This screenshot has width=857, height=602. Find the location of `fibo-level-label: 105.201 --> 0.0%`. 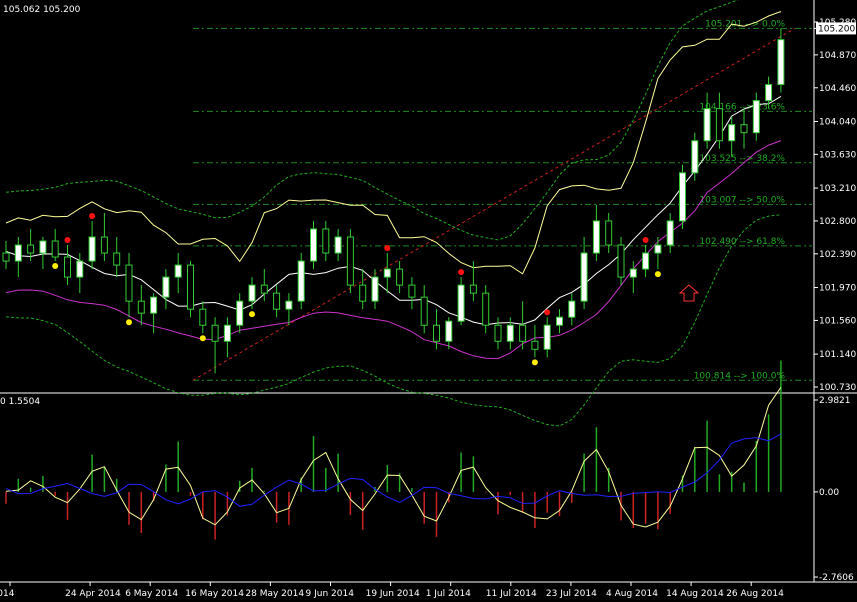

fibo-level-label: 105.201 --> 0.0% is located at coordinates (745, 24).